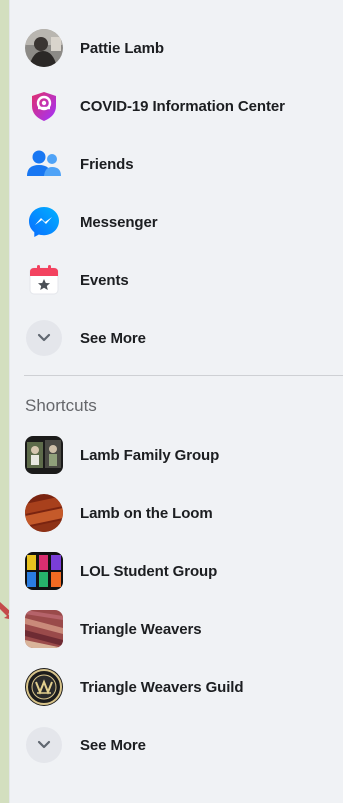  Describe the element at coordinates (179, 48) in the screenshot. I see `sidebar-item-profile: Pattie Lamb` at that location.